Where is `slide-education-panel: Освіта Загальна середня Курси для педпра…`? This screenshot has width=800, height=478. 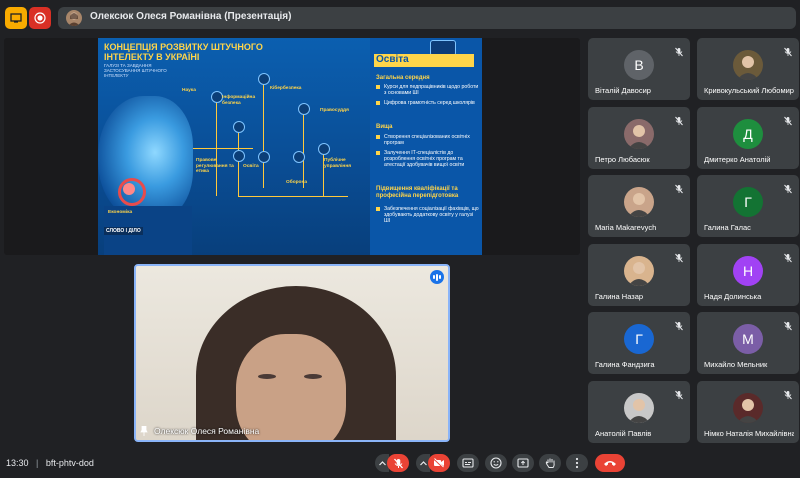
slide-education-panel: Освіта Загальна середня Курси для педпра… is located at coordinates (426, 146).